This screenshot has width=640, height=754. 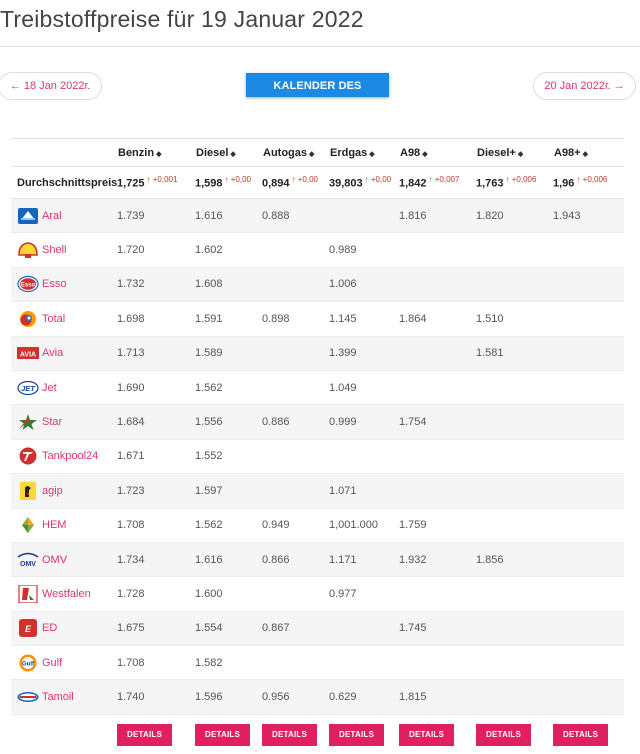 What do you see at coordinates (209, 353) in the screenshot?
I see `price-cell: 1.589` at bounding box center [209, 353].